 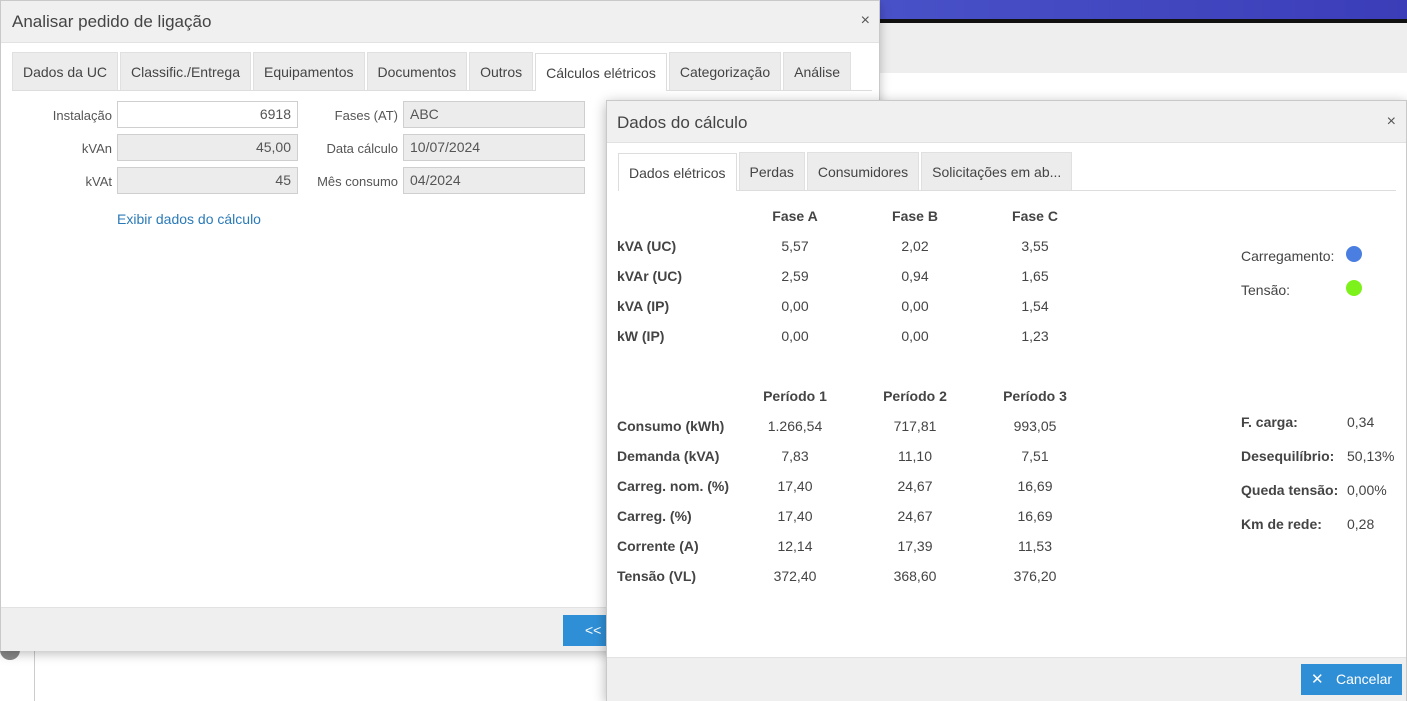 What do you see at coordinates (1006, 679) in the screenshot?
I see `calc-dialog-footer` at bounding box center [1006, 679].